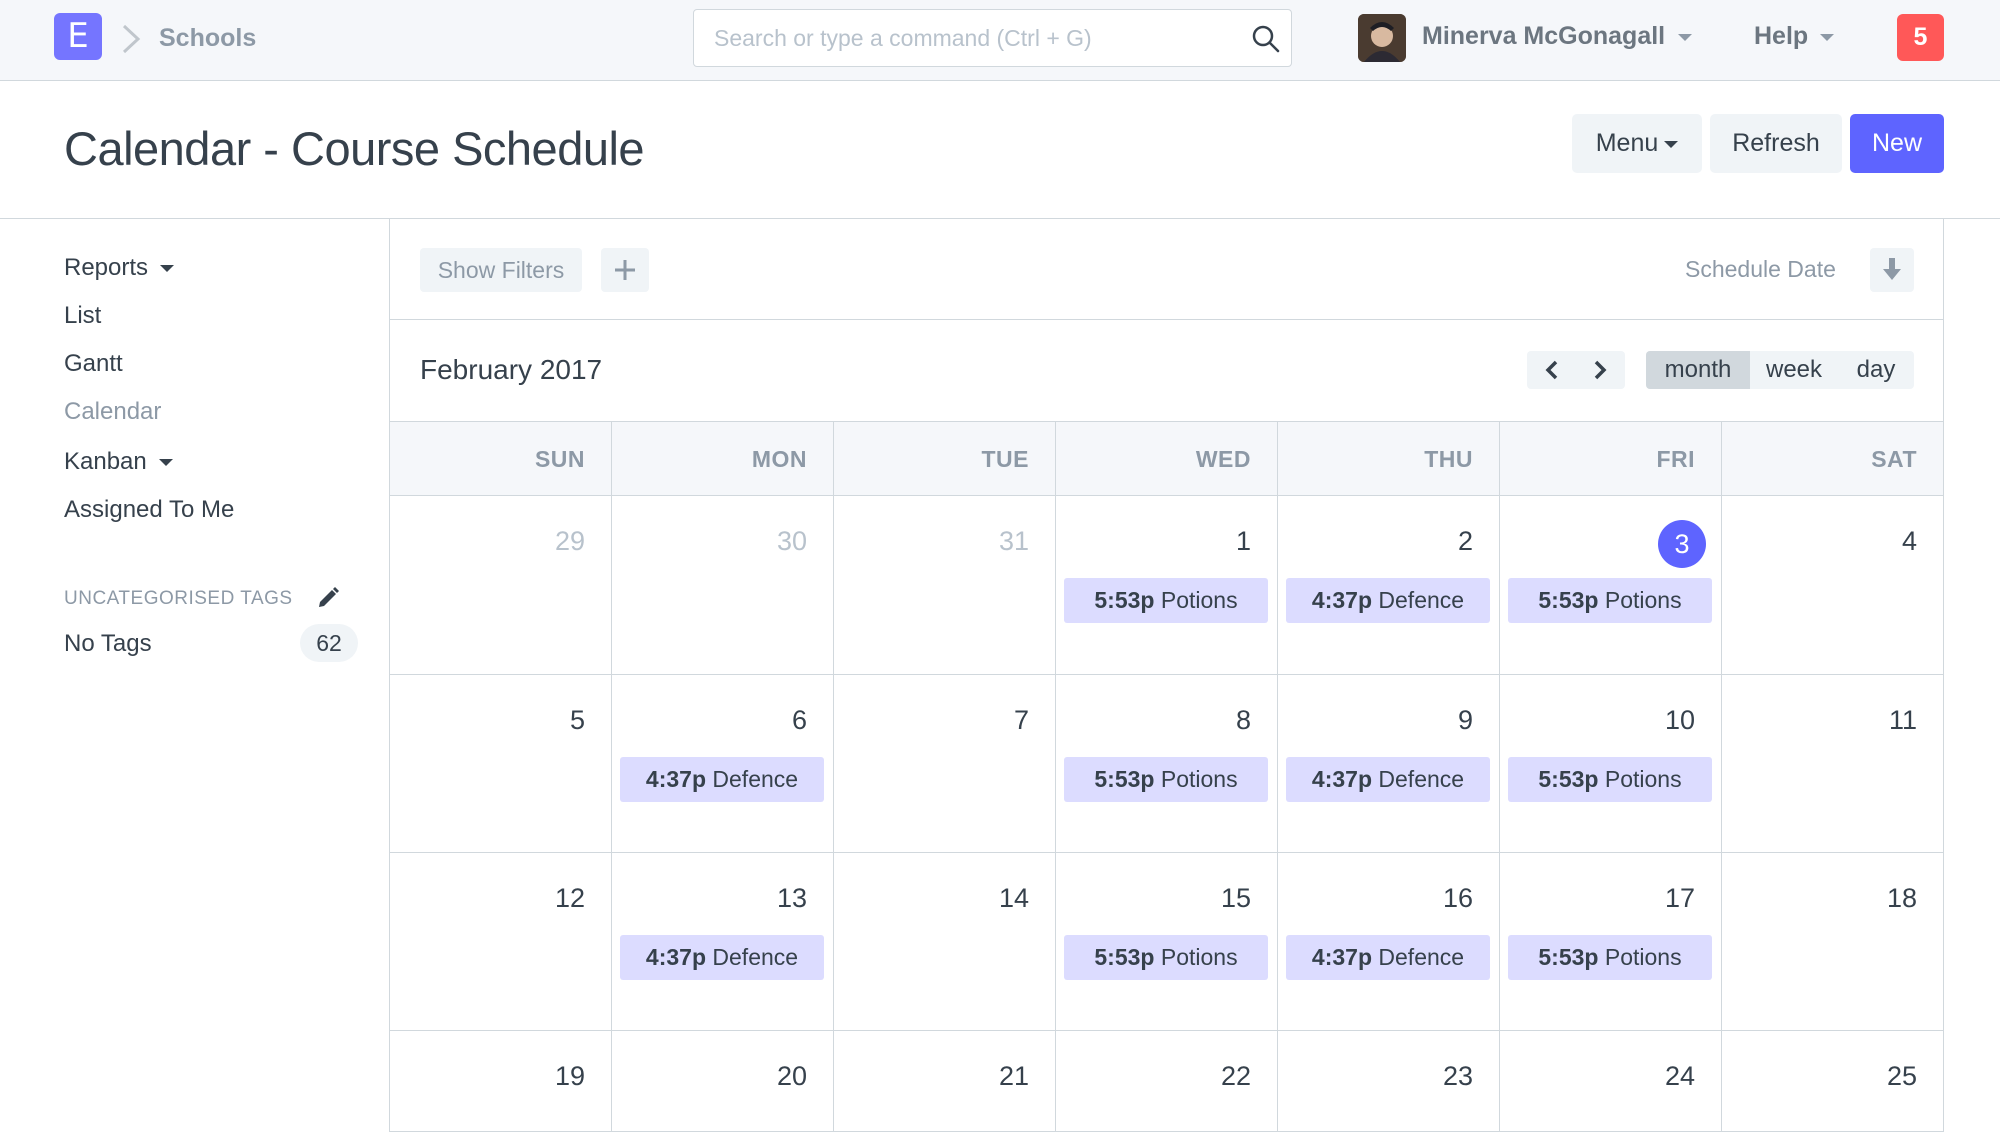 This screenshot has width=2000, height=1132. Describe the element at coordinates (1776, 143) in the screenshot. I see `refresh-button: Refresh` at that location.